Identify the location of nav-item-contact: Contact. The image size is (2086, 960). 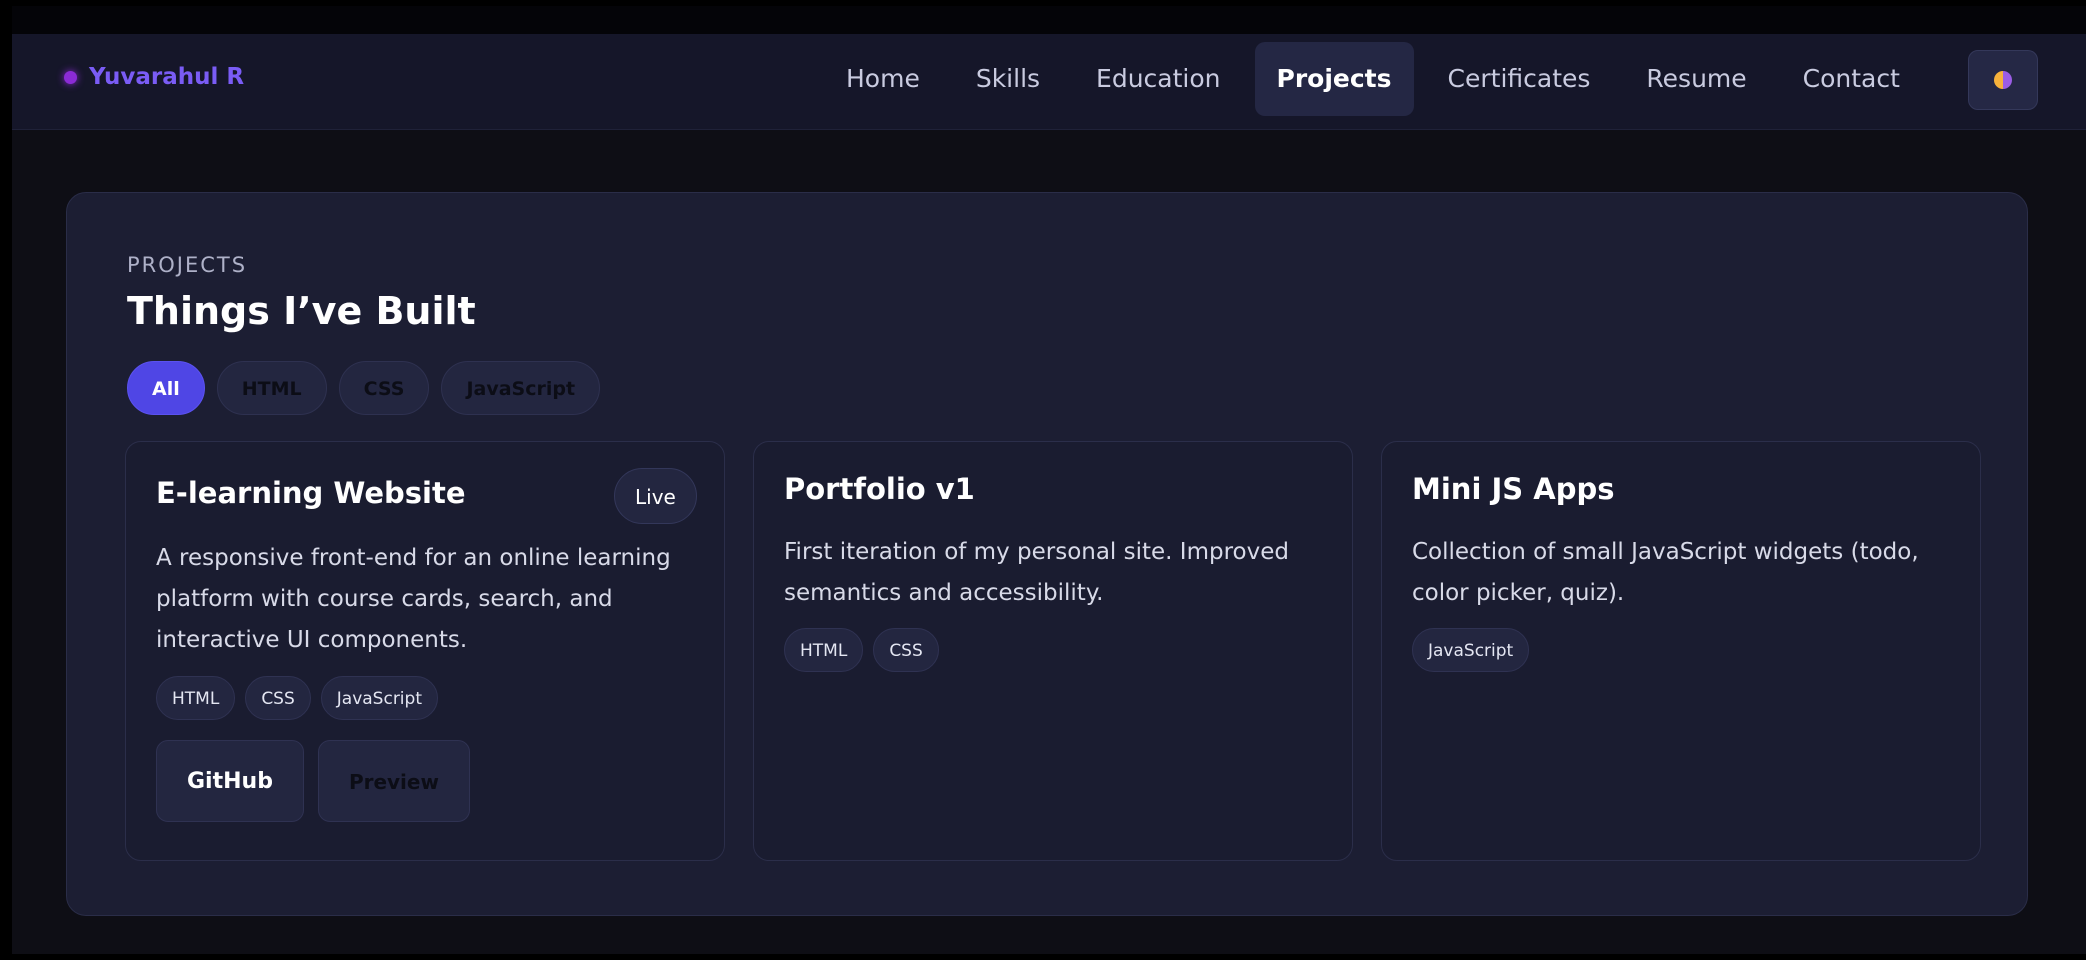
(1851, 79).